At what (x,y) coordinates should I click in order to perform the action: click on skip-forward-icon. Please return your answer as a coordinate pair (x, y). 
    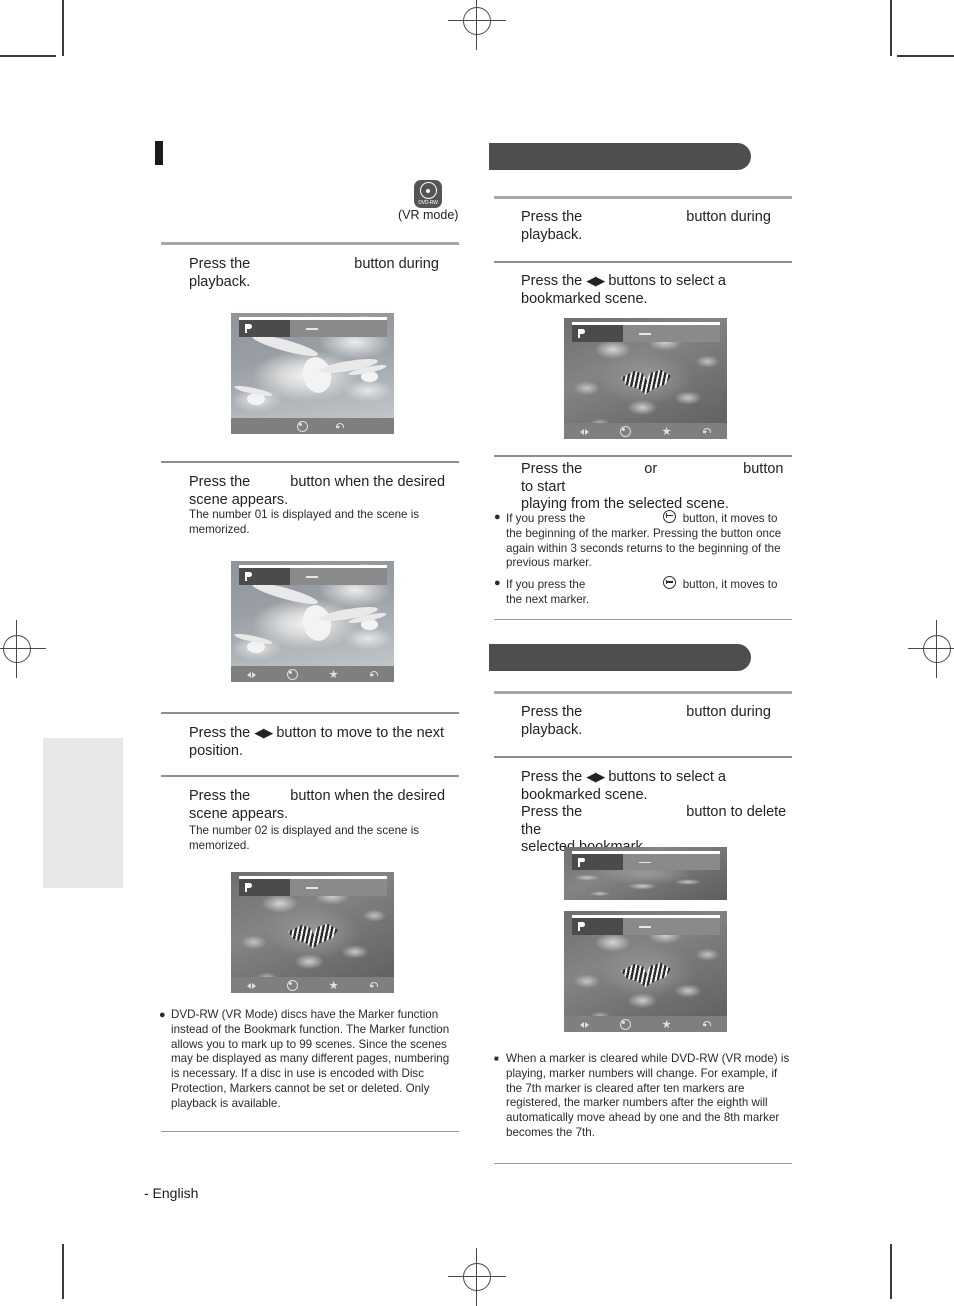
    Looking at the image, I should click on (670, 583).